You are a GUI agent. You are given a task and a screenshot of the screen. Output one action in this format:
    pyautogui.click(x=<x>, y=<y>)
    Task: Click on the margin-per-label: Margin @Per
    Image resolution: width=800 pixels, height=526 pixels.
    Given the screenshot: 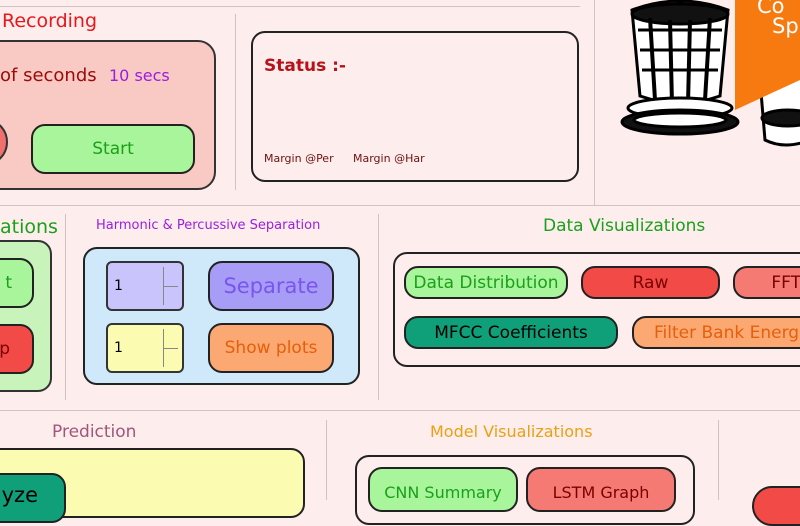 What is the action you would take?
    pyautogui.click(x=299, y=158)
    